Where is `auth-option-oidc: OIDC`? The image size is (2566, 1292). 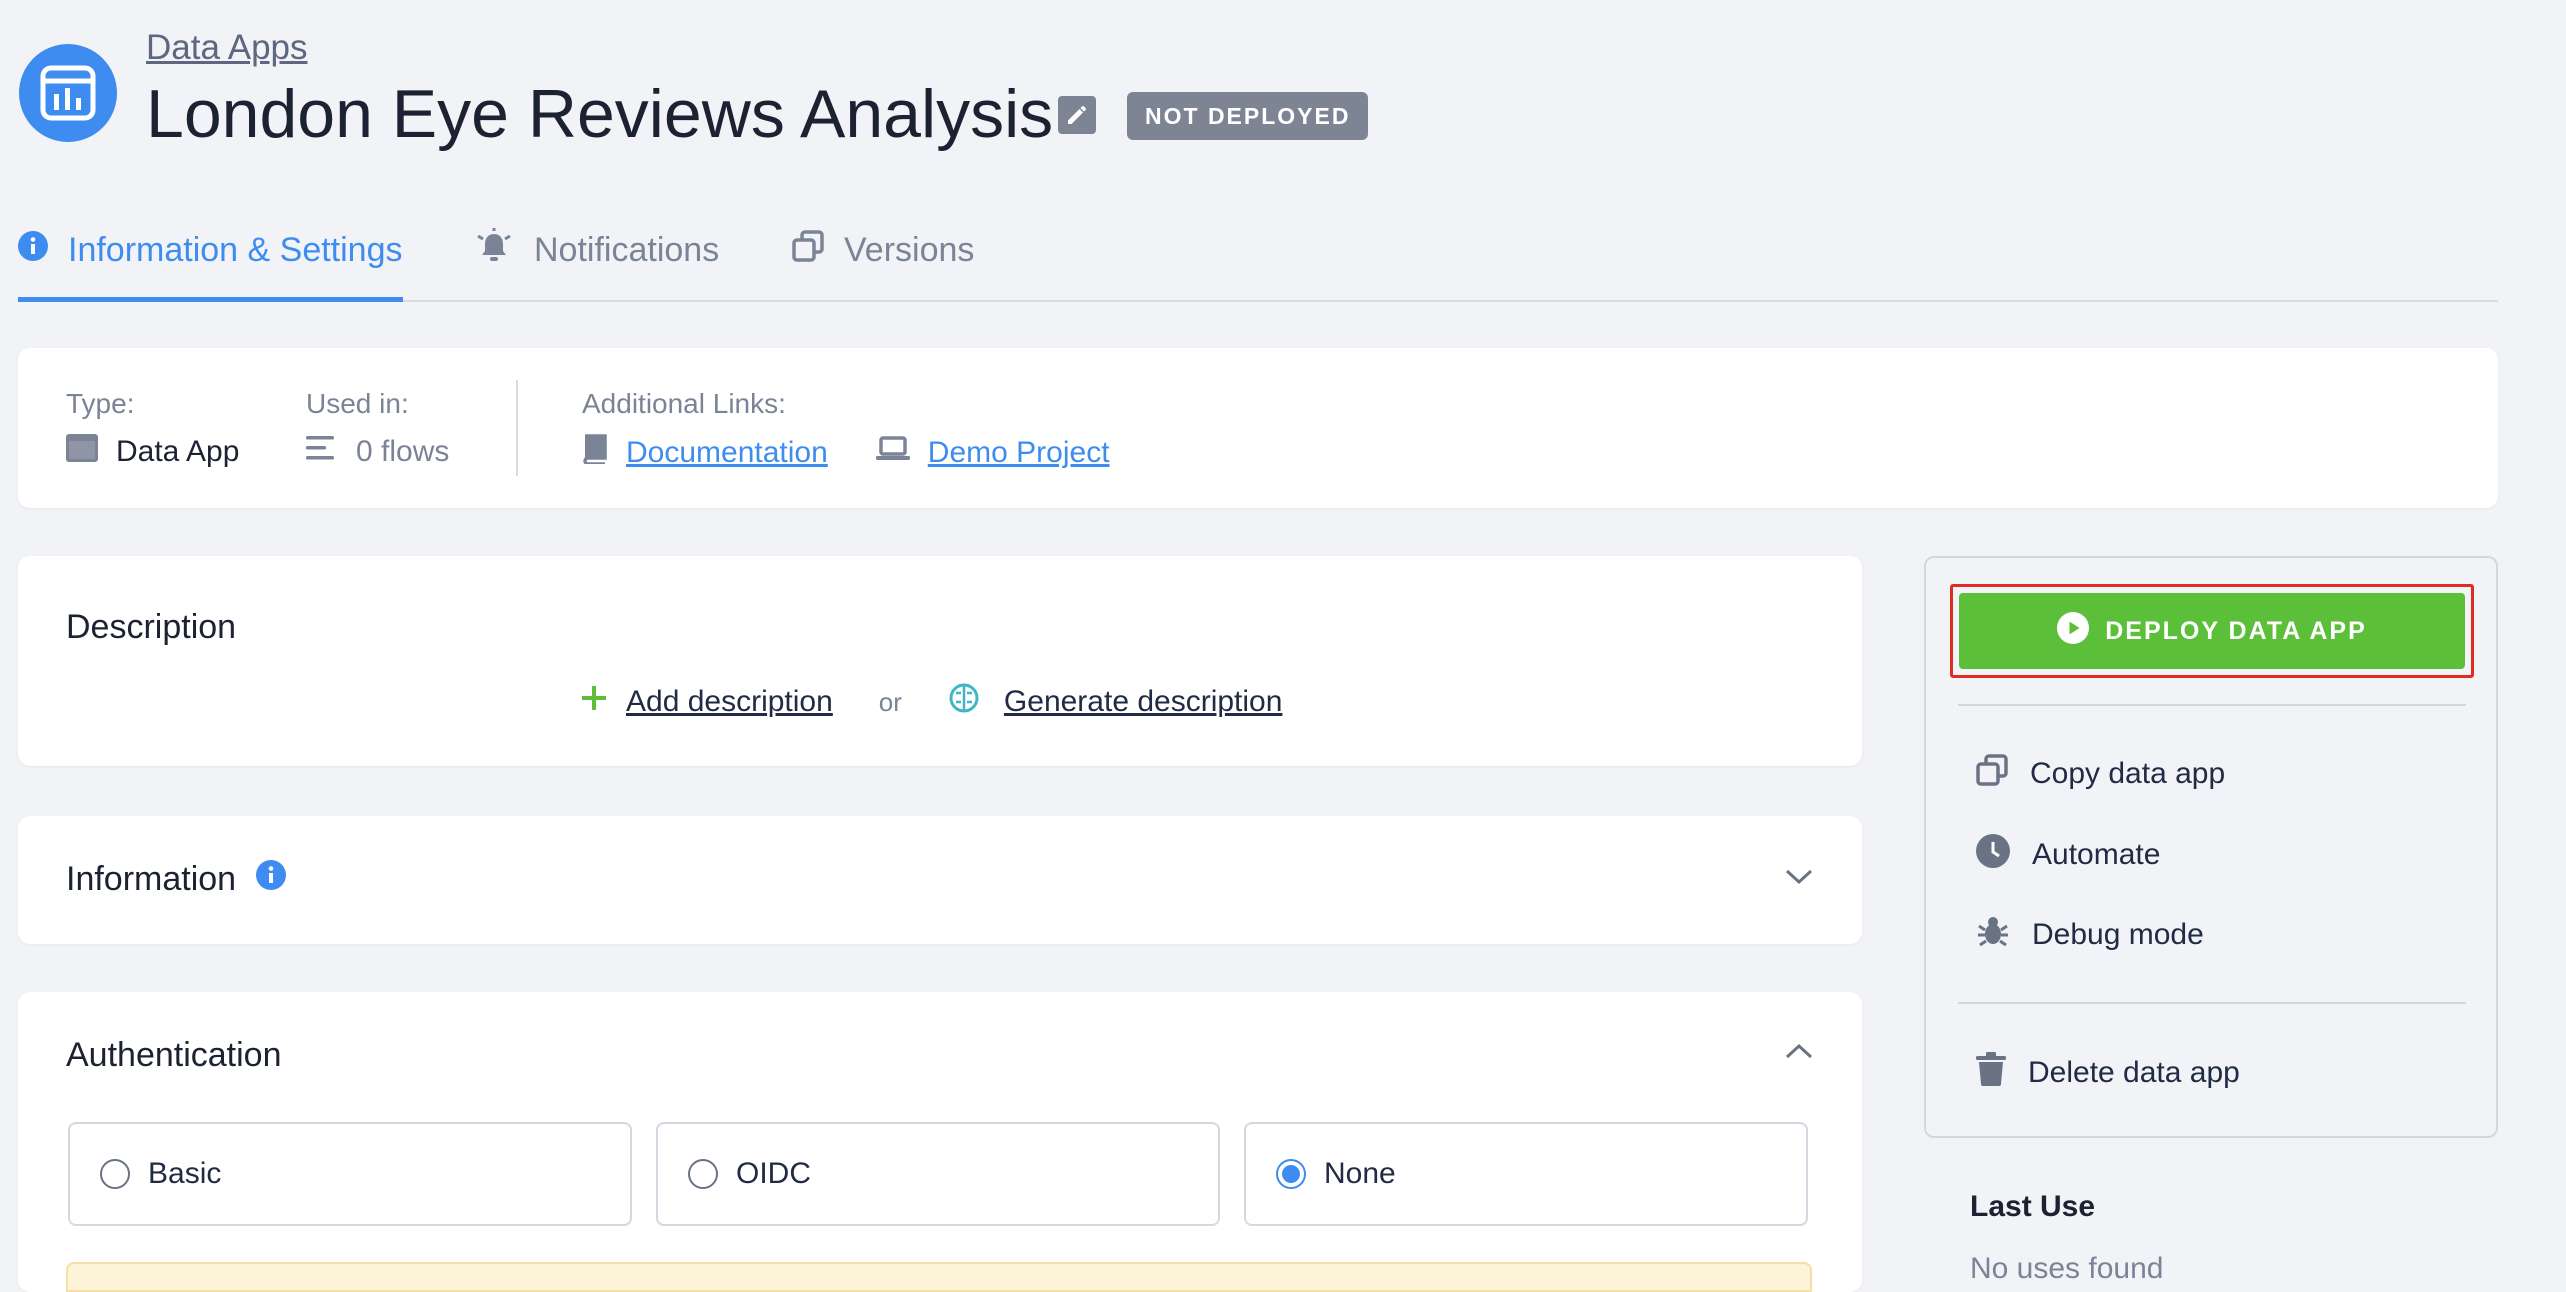
auth-option-oidc: OIDC is located at coordinates (938, 1174).